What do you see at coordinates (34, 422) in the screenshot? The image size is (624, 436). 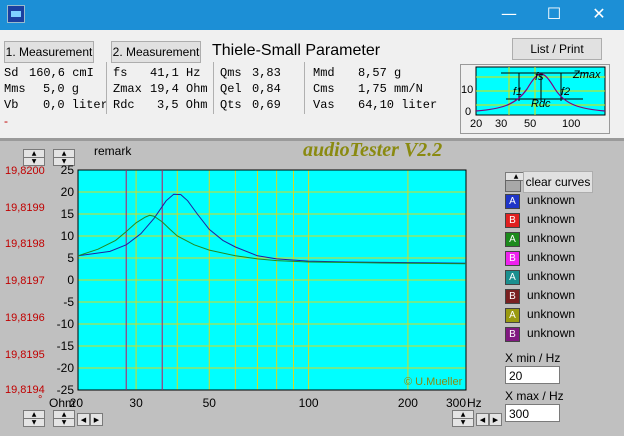 I see `y-lower-down-spinner: ▼` at bounding box center [34, 422].